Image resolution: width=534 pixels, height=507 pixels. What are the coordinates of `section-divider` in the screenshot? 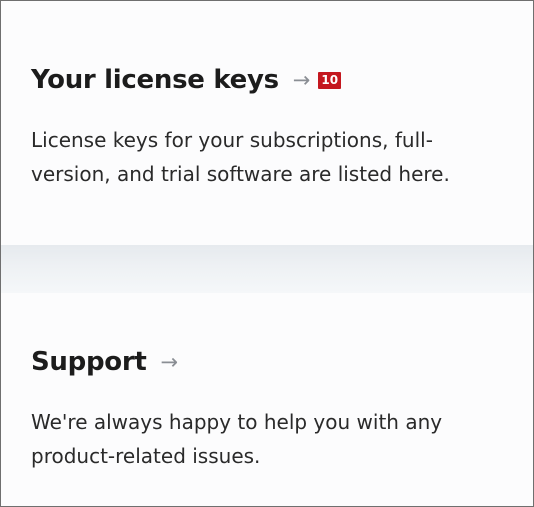 It's located at (267, 269).